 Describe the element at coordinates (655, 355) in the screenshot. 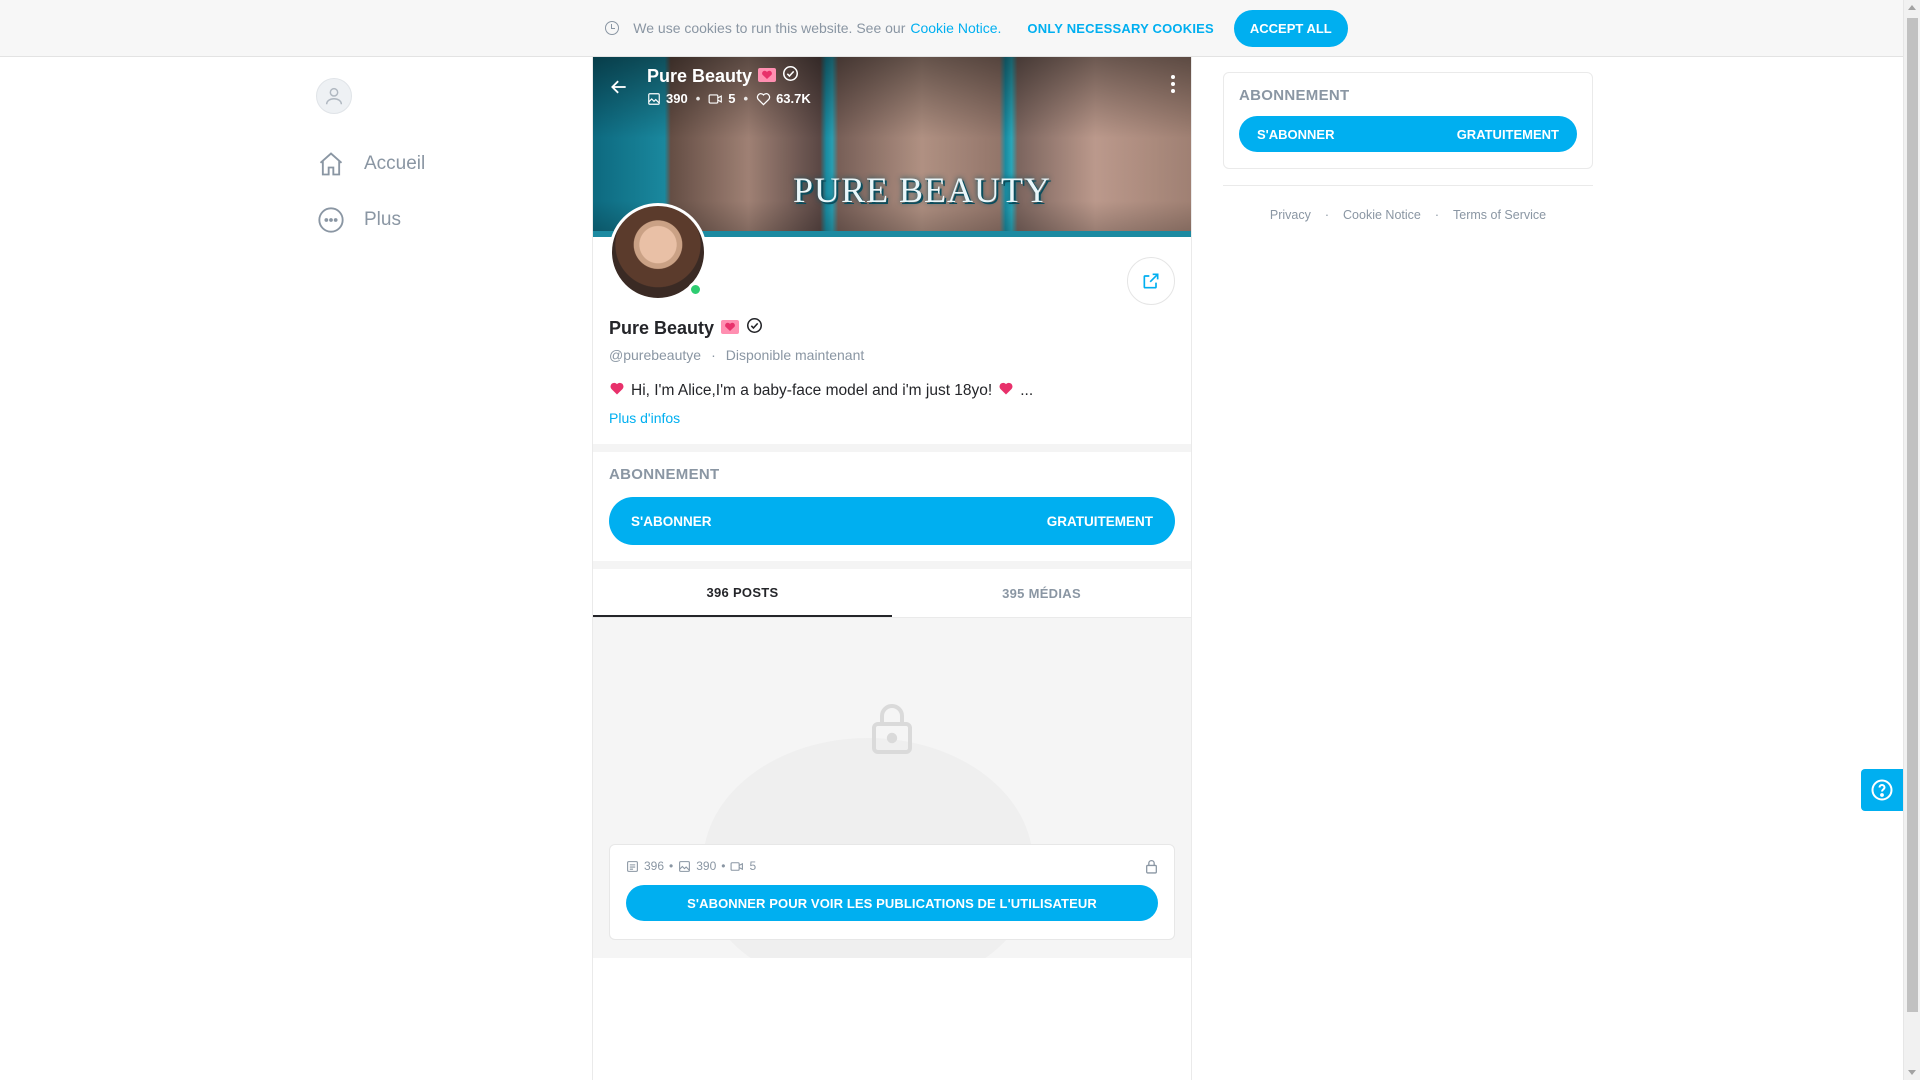

I see `profile-handle: @purebeautye` at that location.